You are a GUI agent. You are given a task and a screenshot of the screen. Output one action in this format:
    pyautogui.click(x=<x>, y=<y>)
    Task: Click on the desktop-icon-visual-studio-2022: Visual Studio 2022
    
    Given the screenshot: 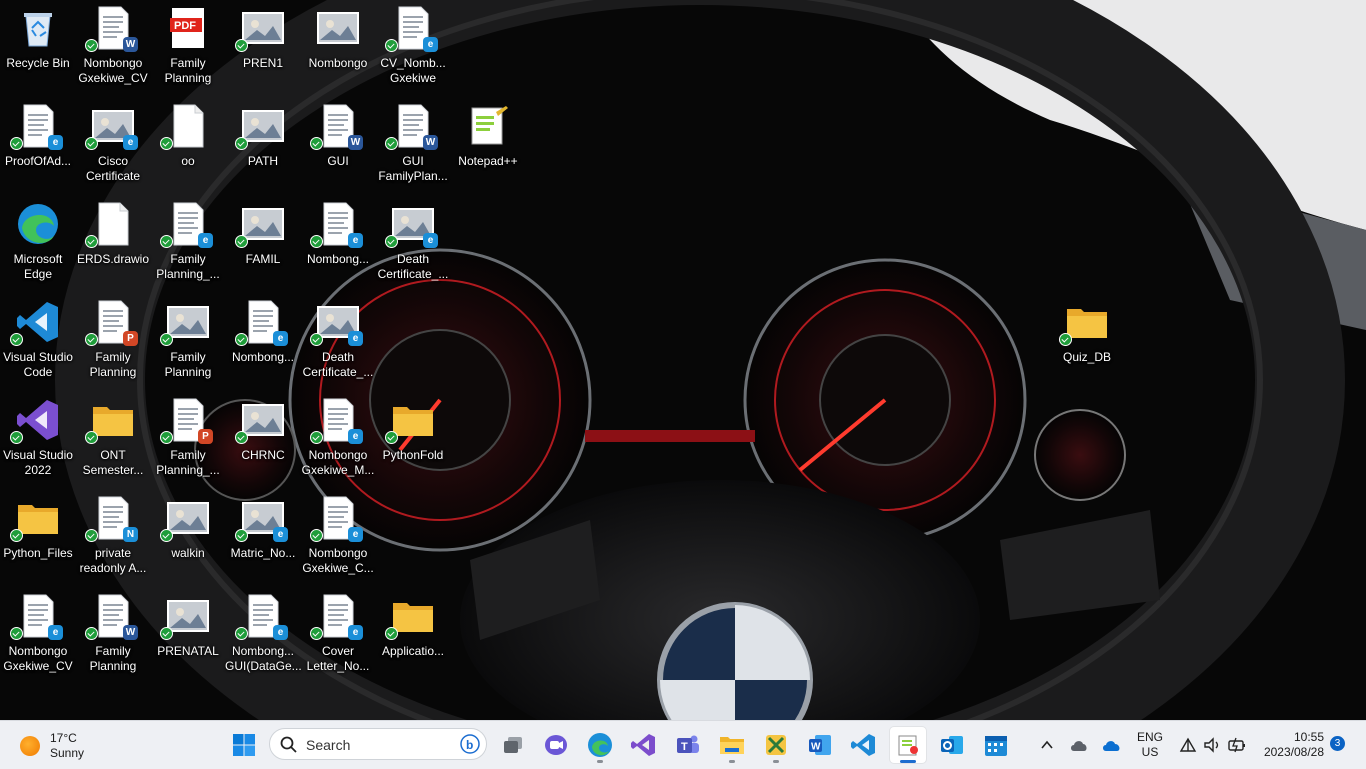 What is the action you would take?
    pyautogui.click(x=38, y=438)
    